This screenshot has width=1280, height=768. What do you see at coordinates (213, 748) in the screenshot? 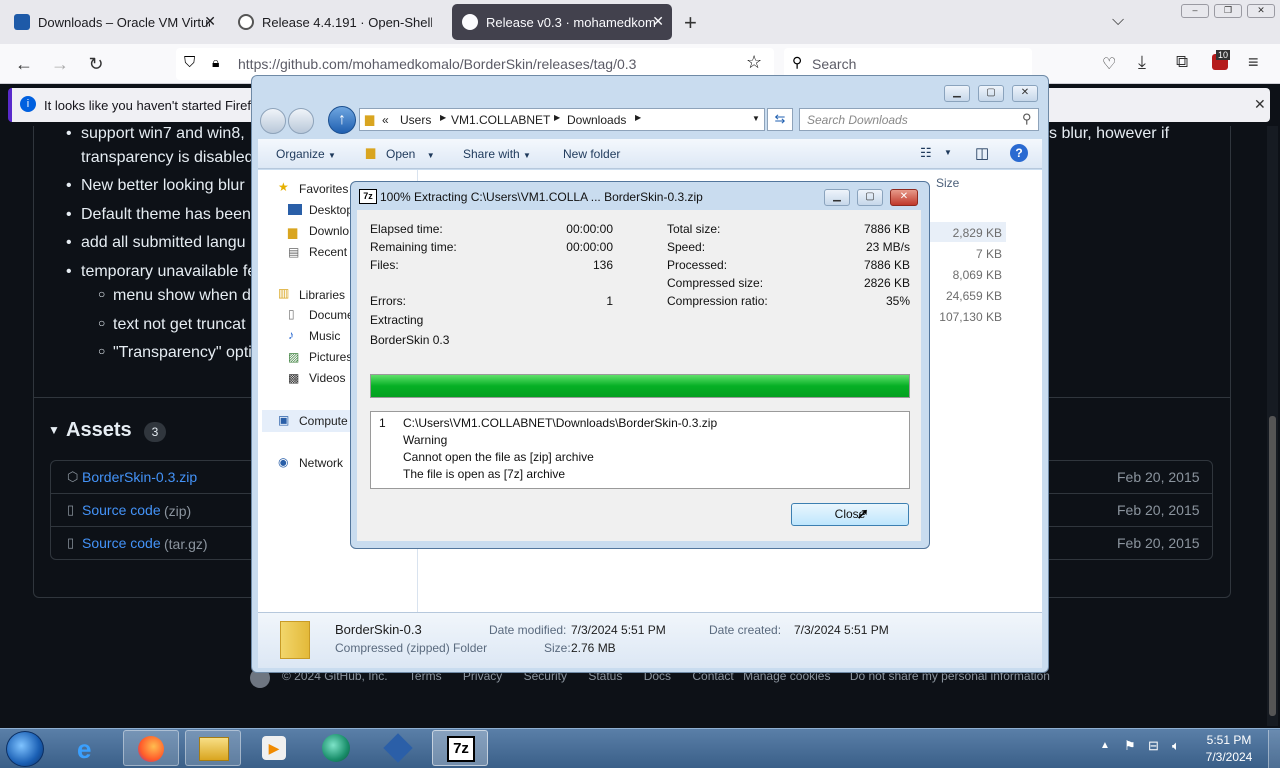
I see `taskbar-explorer` at bounding box center [213, 748].